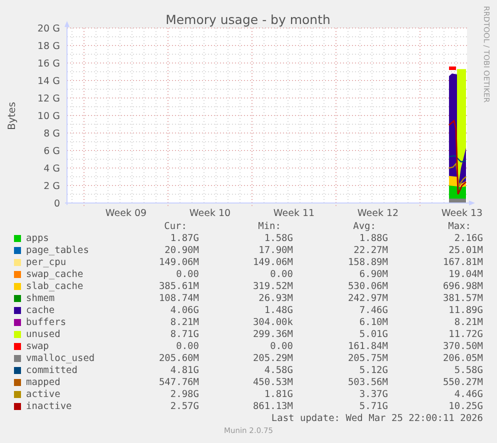 This screenshot has height=443, width=497. Describe the element at coordinates (468, 238) in the screenshot. I see `maximum-value: 2.16G` at that location.